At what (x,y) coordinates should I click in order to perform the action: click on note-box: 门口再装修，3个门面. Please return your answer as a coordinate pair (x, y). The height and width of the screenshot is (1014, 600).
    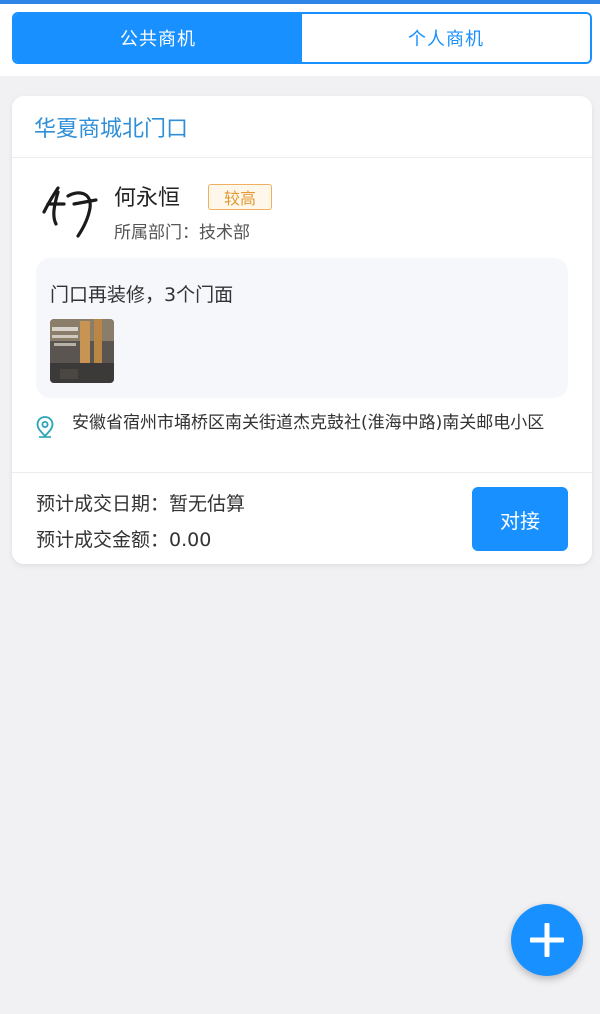
    Looking at the image, I should click on (302, 328).